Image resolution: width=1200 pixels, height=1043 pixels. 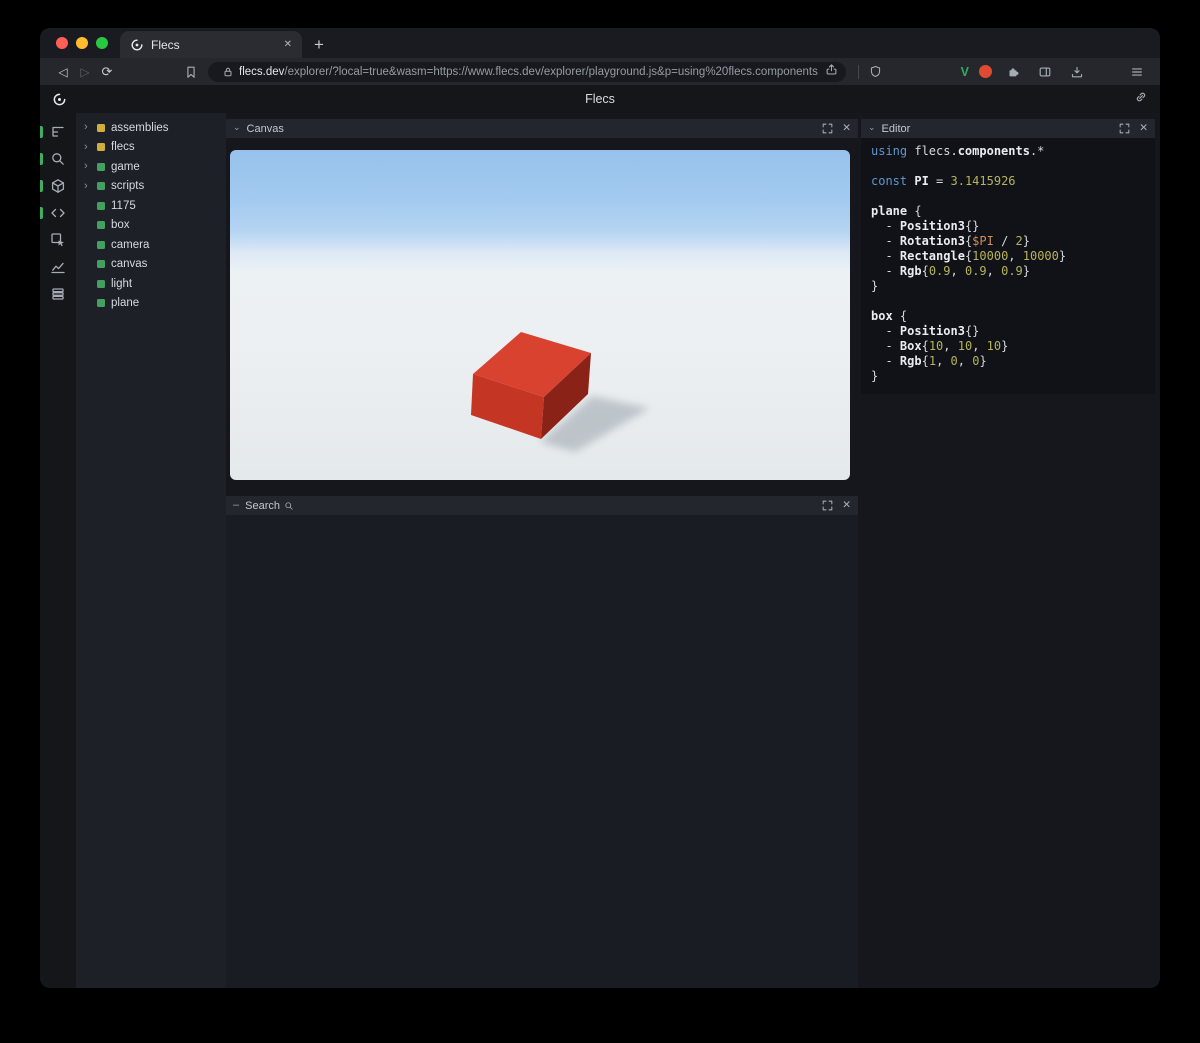 What do you see at coordinates (151, 167) in the screenshot?
I see `tree-item-game: › game` at bounding box center [151, 167].